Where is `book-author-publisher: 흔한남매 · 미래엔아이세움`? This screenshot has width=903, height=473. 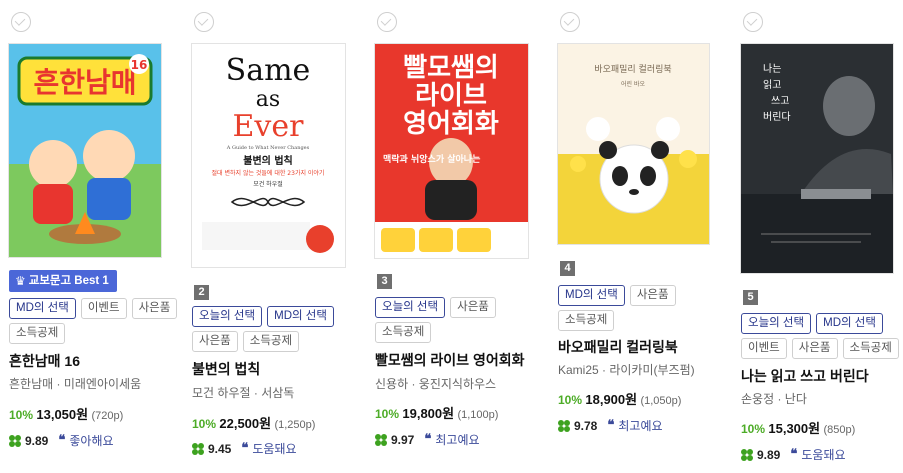
book-author-publisher: 흔한남매 · 미래엔아이세움 is located at coordinates (75, 383).